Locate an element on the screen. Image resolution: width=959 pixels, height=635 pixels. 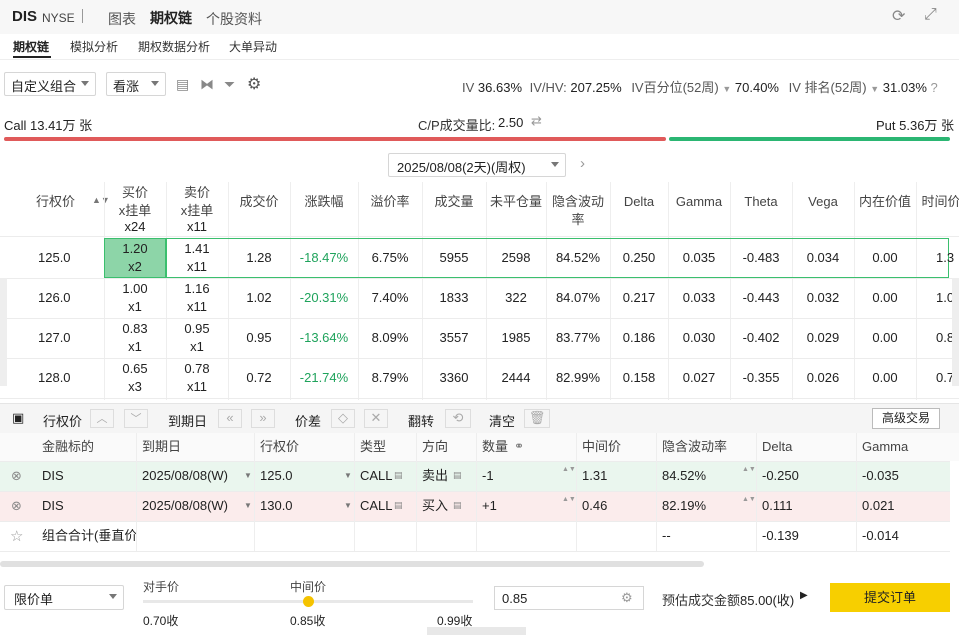
legs-column-header: 方向 is located at coordinates (435, 446).